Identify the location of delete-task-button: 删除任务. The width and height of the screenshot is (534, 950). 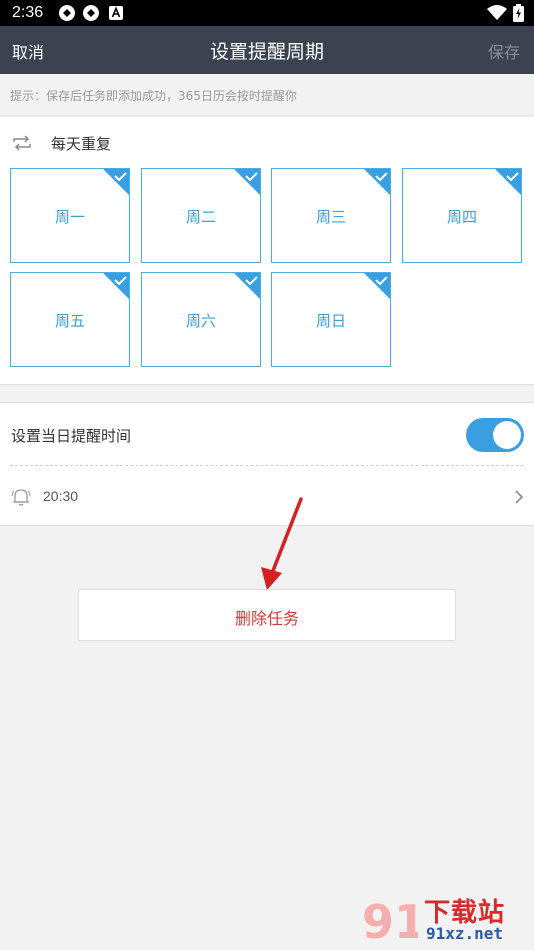
(267, 615).